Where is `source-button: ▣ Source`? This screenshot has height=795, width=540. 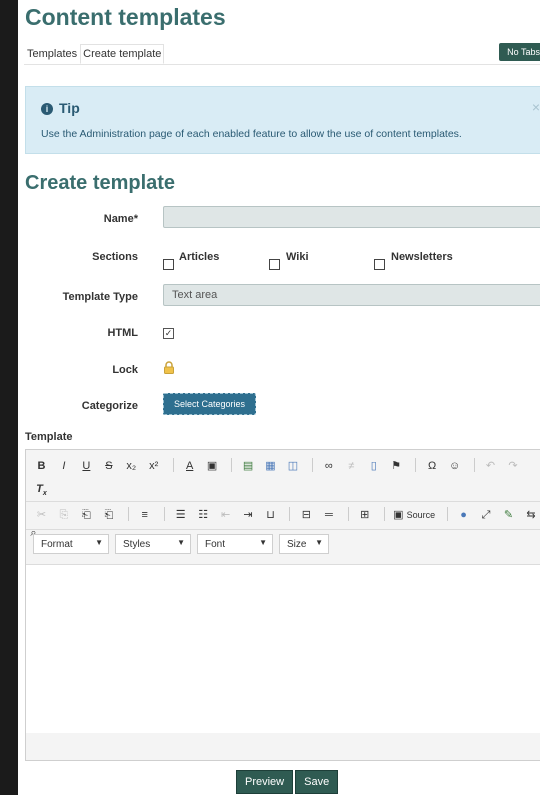
source-button: ▣ Source is located at coordinates (414, 514).